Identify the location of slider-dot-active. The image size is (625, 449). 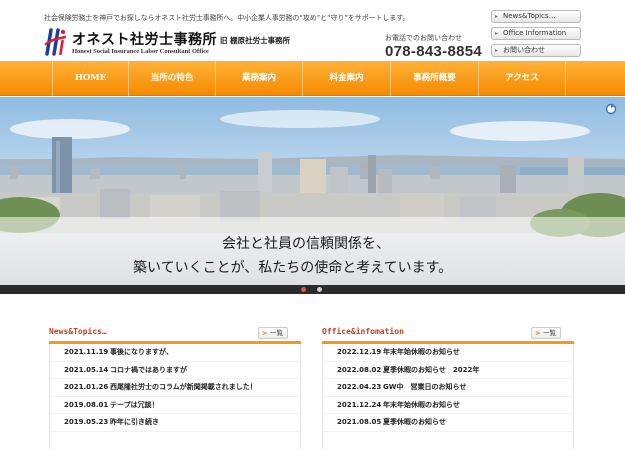
(303, 289).